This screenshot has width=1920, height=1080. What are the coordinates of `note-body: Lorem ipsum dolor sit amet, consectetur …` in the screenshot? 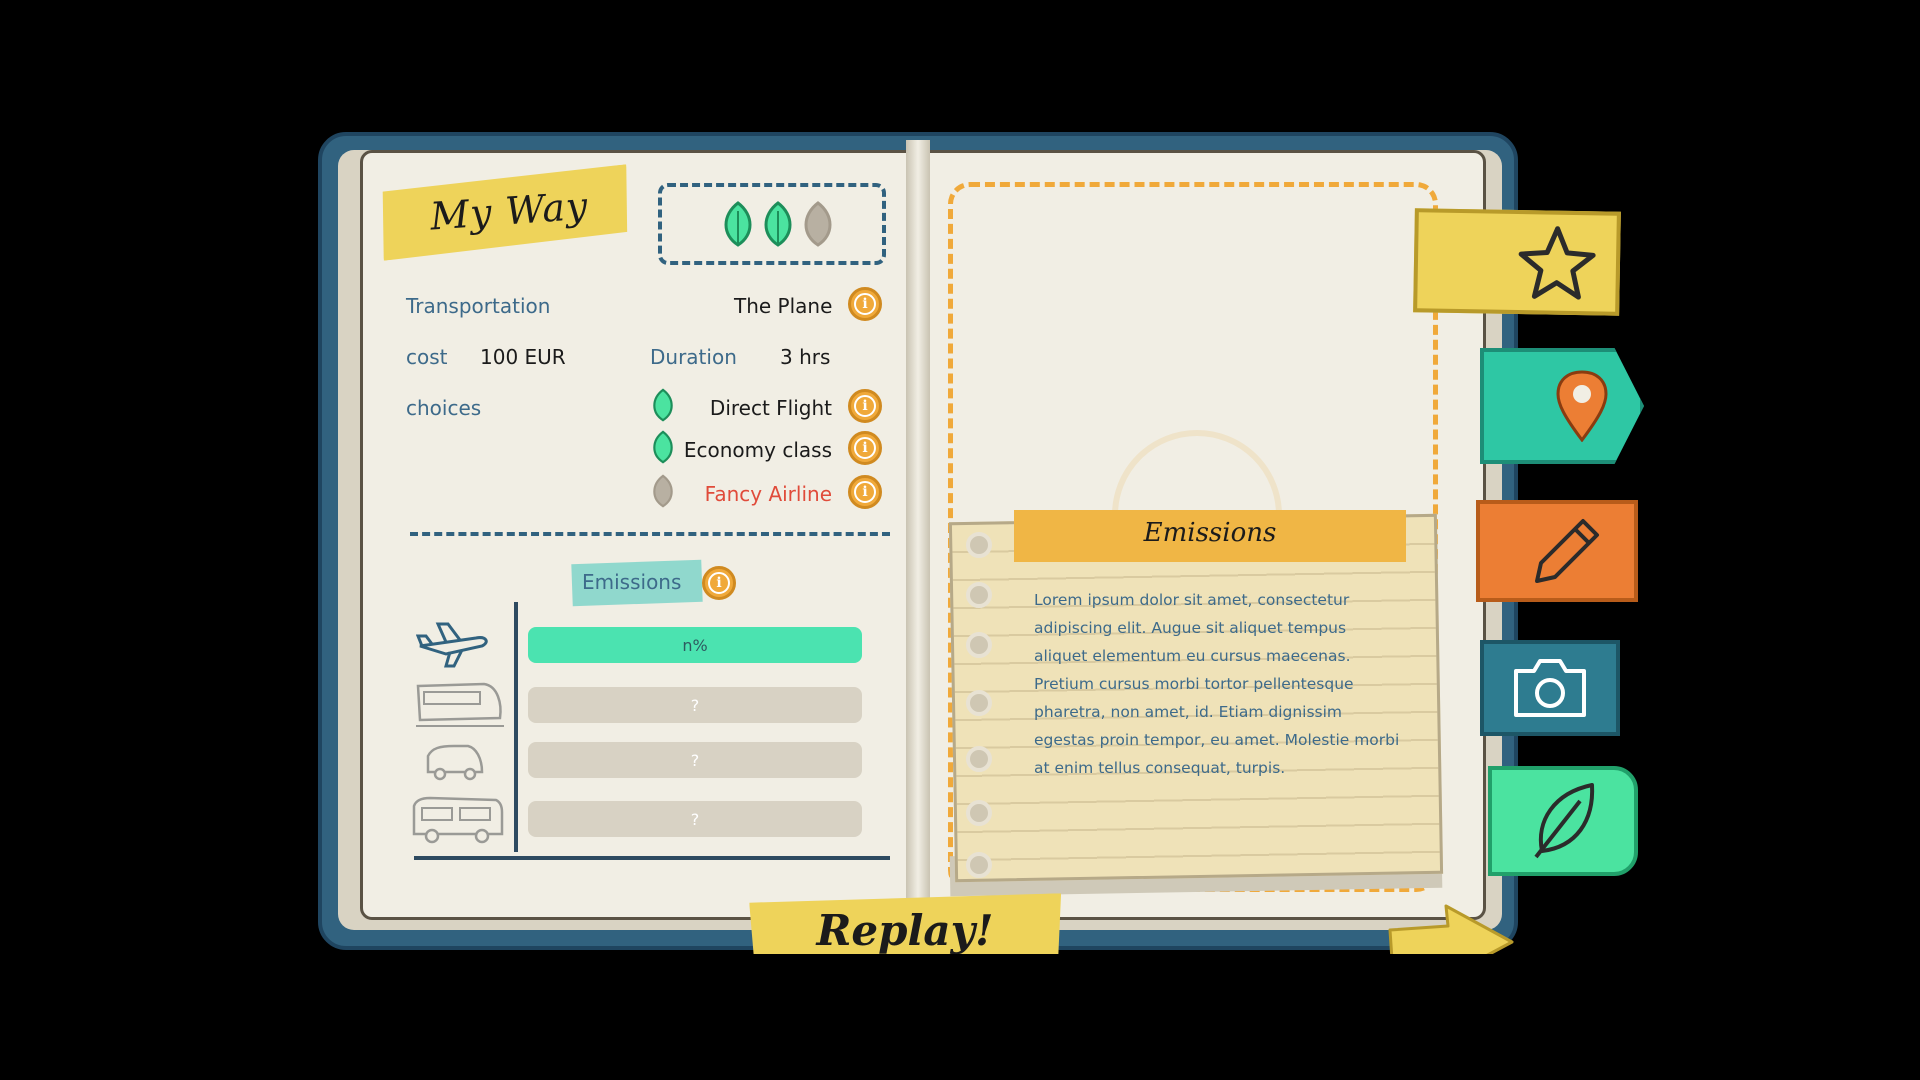 It's located at (1217, 684).